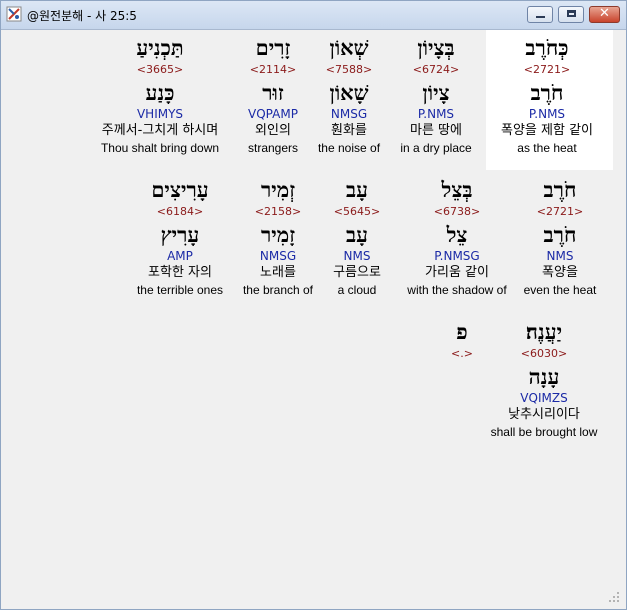 Image resolution: width=627 pixels, height=610 pixels. What do you see at coordinates (457, 290) in the screenshot?
I see `english-gloss: with the shadow of` at bounding box center [457, 290].